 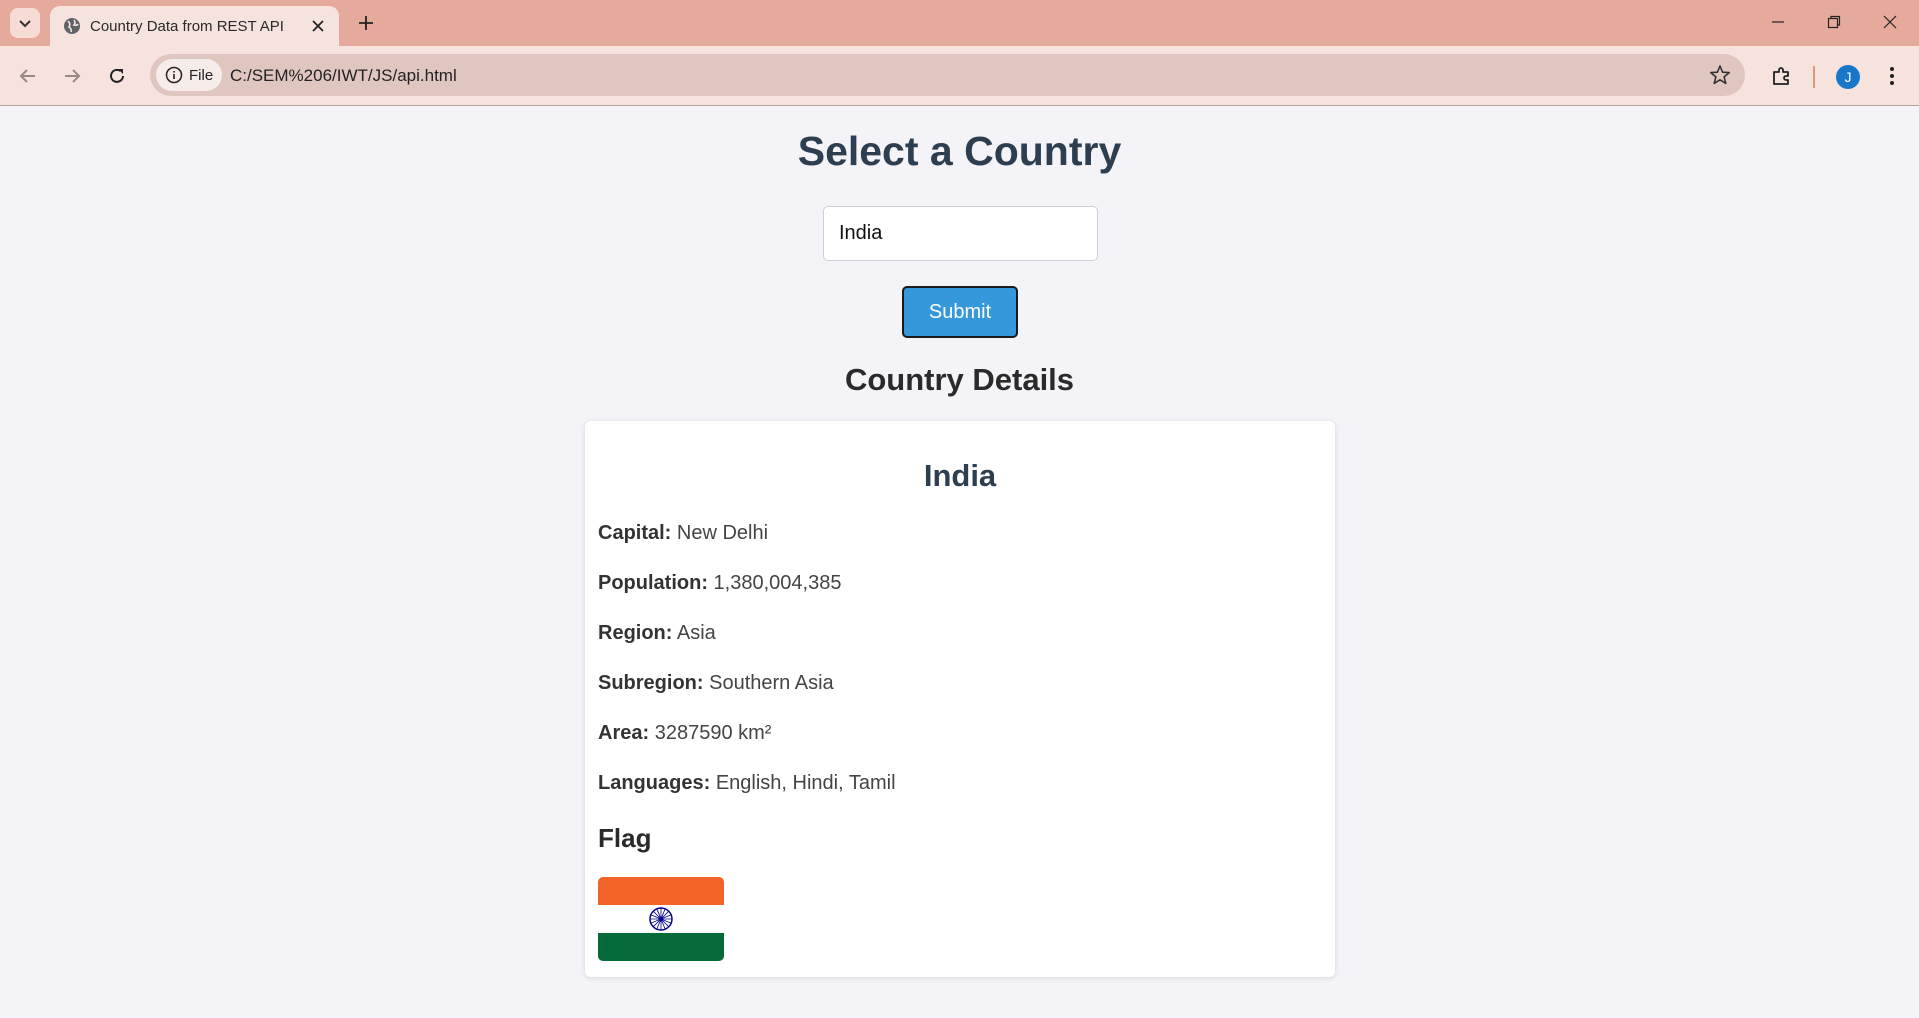 I want to click on languages-value: English, Hindi, Tamil, so click(x=805, y=783).